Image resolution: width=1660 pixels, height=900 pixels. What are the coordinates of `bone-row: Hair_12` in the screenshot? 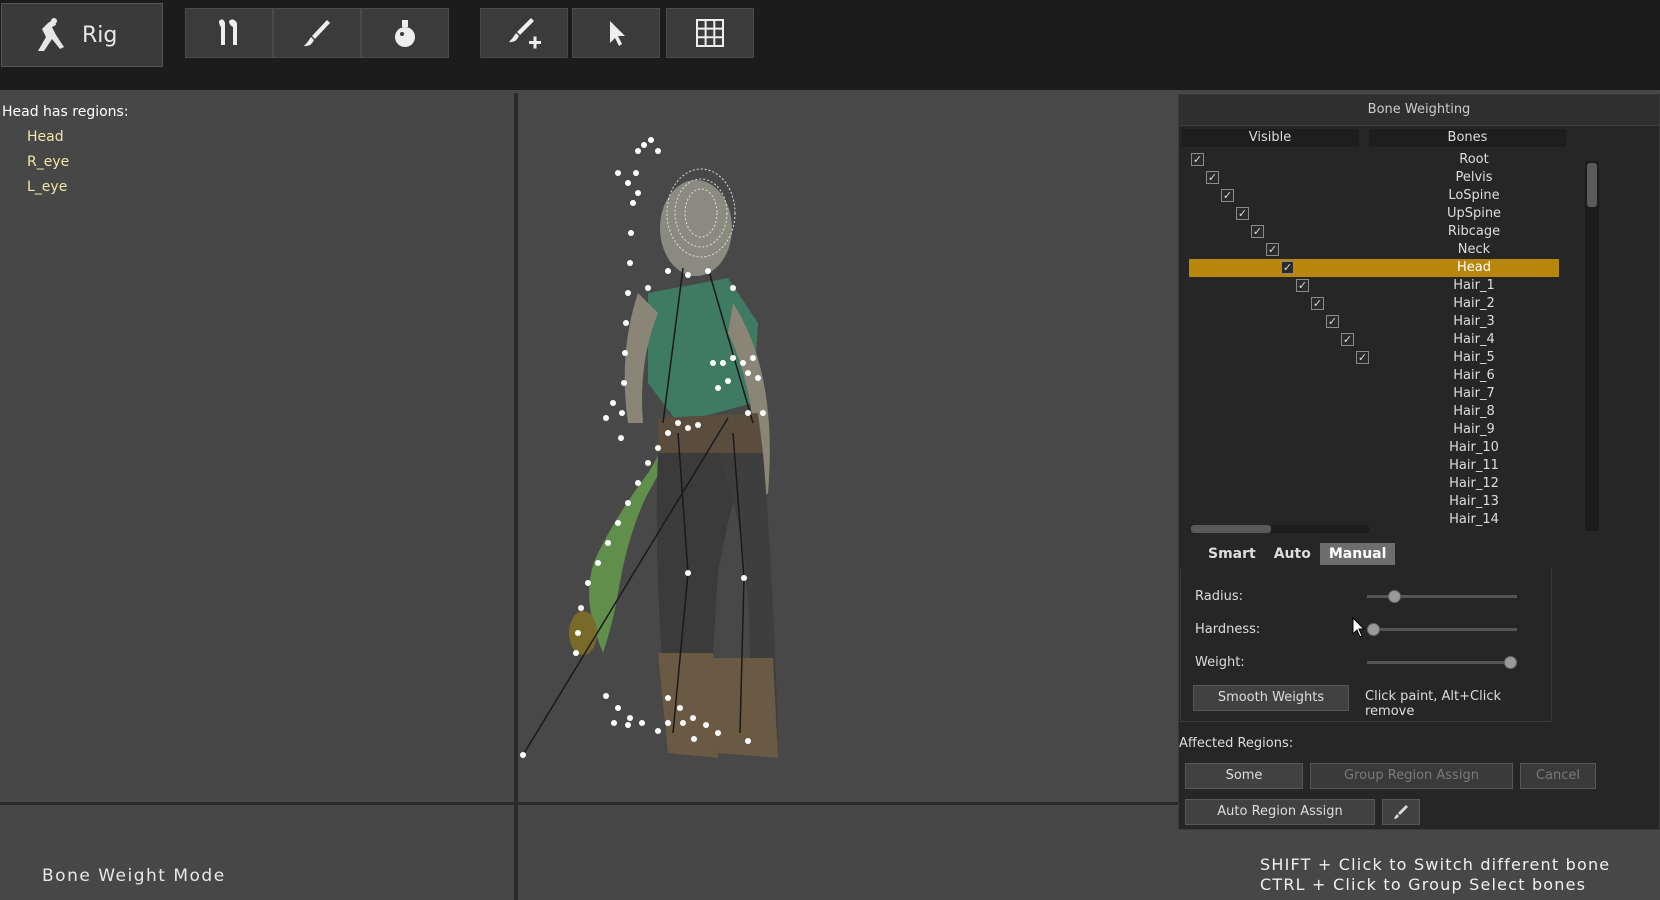 It's located at (1374, 484).